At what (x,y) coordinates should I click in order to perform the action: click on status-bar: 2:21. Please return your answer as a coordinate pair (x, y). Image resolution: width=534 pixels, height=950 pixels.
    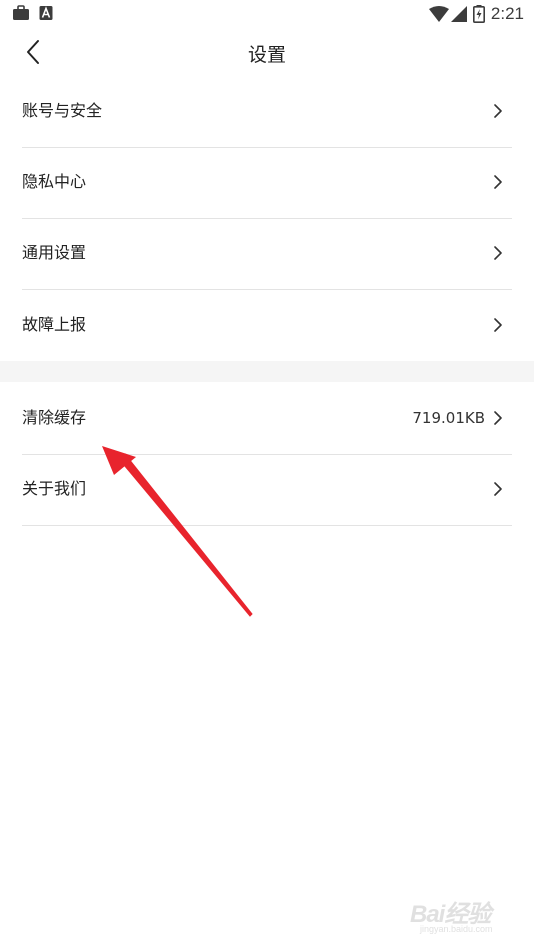
    Looking at the image, I should click on (267, 14).